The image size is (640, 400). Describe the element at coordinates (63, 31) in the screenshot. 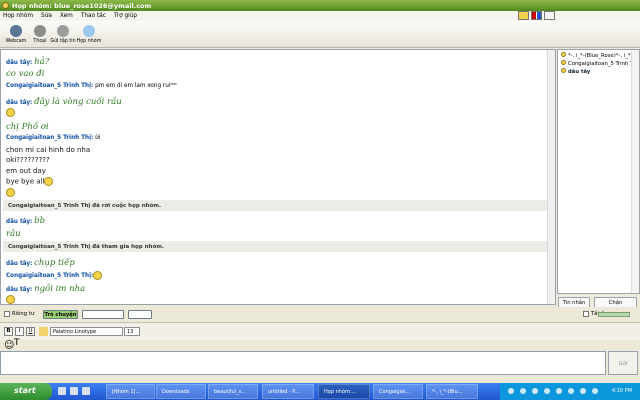

I see `file-send-icon` at that location.